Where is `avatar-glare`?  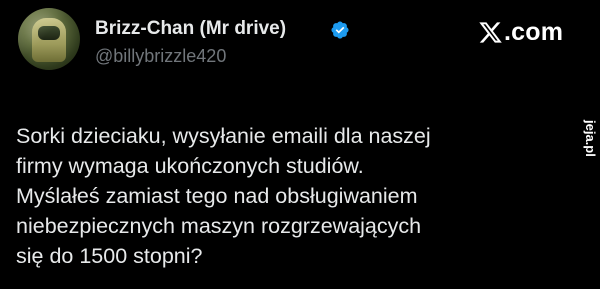 avatar-glare is located at coordinates (49, 39).